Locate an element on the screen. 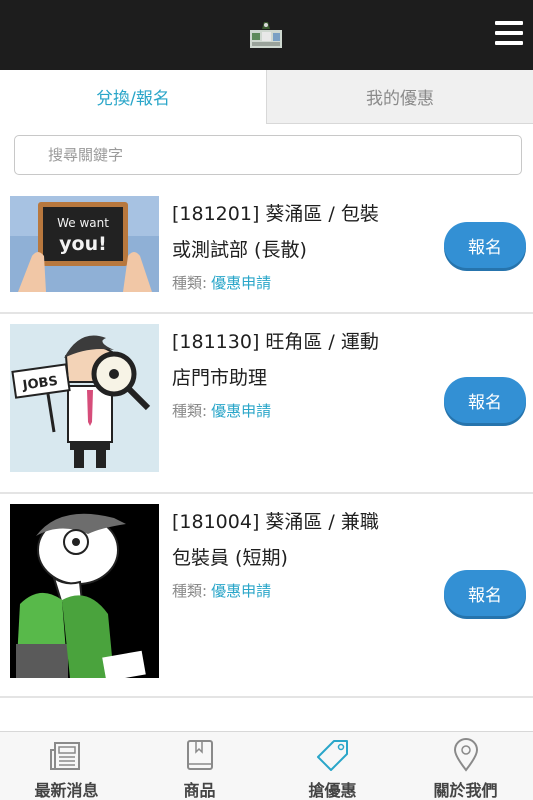  tag-icon is located at coordinates (332, 755).